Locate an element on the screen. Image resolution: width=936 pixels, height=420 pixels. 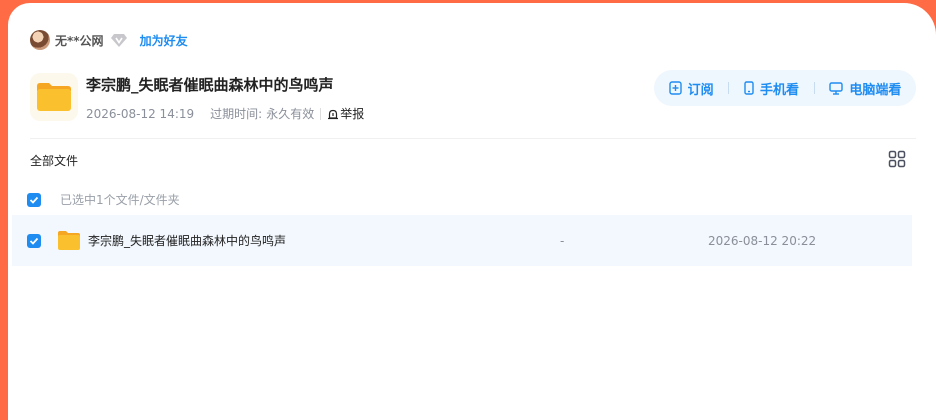
report-label: 举报 is located at coordinates (352, 114).